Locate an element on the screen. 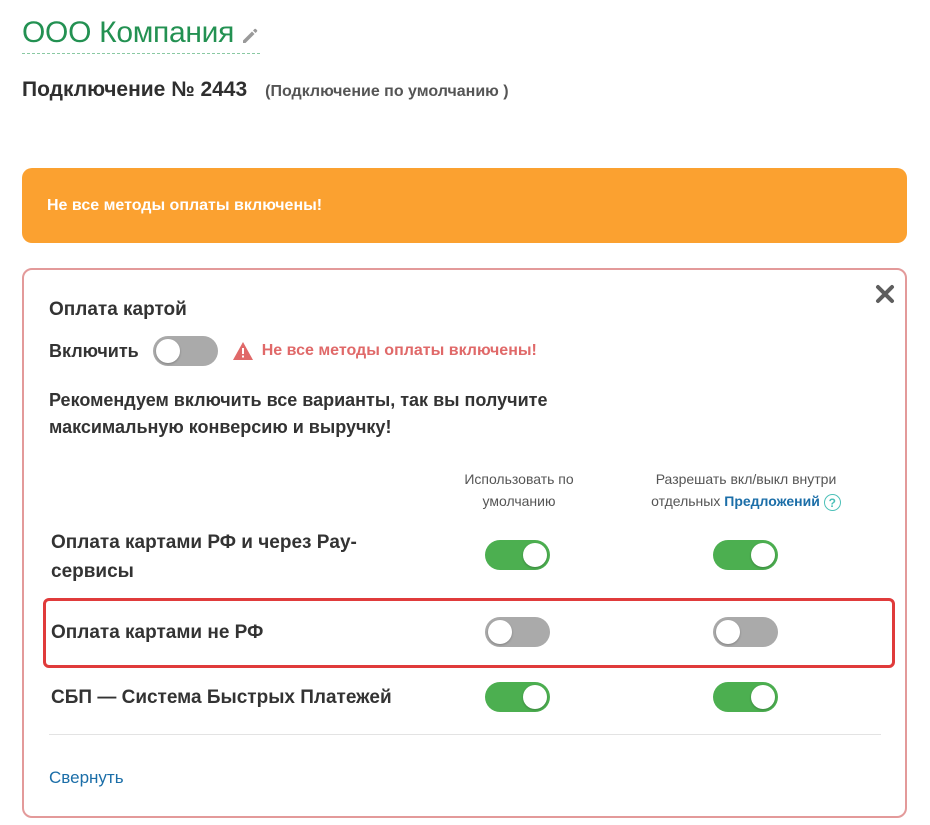 The width and height of the screenshot is (930, 825). warning-banner-text: Не все методы оплаты включены! is located at coordinates (185, 205).